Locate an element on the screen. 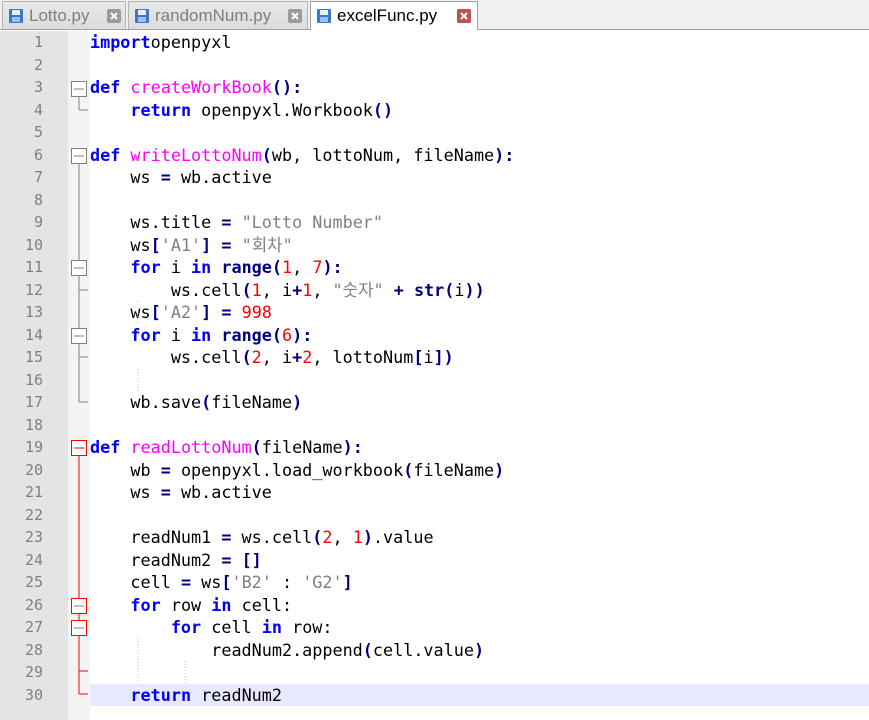 This screenshot has height=720, width=869. code-line: 20 wb = openpyxl.load_workbook(fileName) is located at coordinates (434, 470).